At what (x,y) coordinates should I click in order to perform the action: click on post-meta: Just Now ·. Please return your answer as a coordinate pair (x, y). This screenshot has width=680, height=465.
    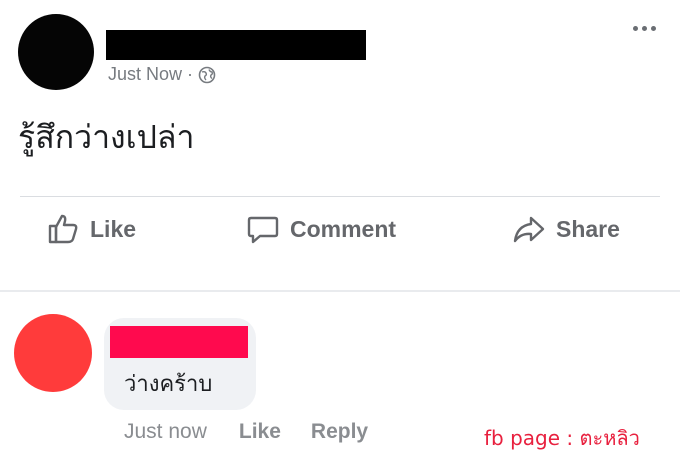
    Looking at the image, I should click on (162, 74).